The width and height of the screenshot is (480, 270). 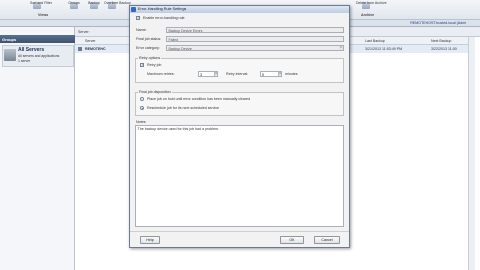 What do you see at coordinates (291, 74) in the screenshot?
I see `minutes-label: minutes` at bounding box center [291, 74].